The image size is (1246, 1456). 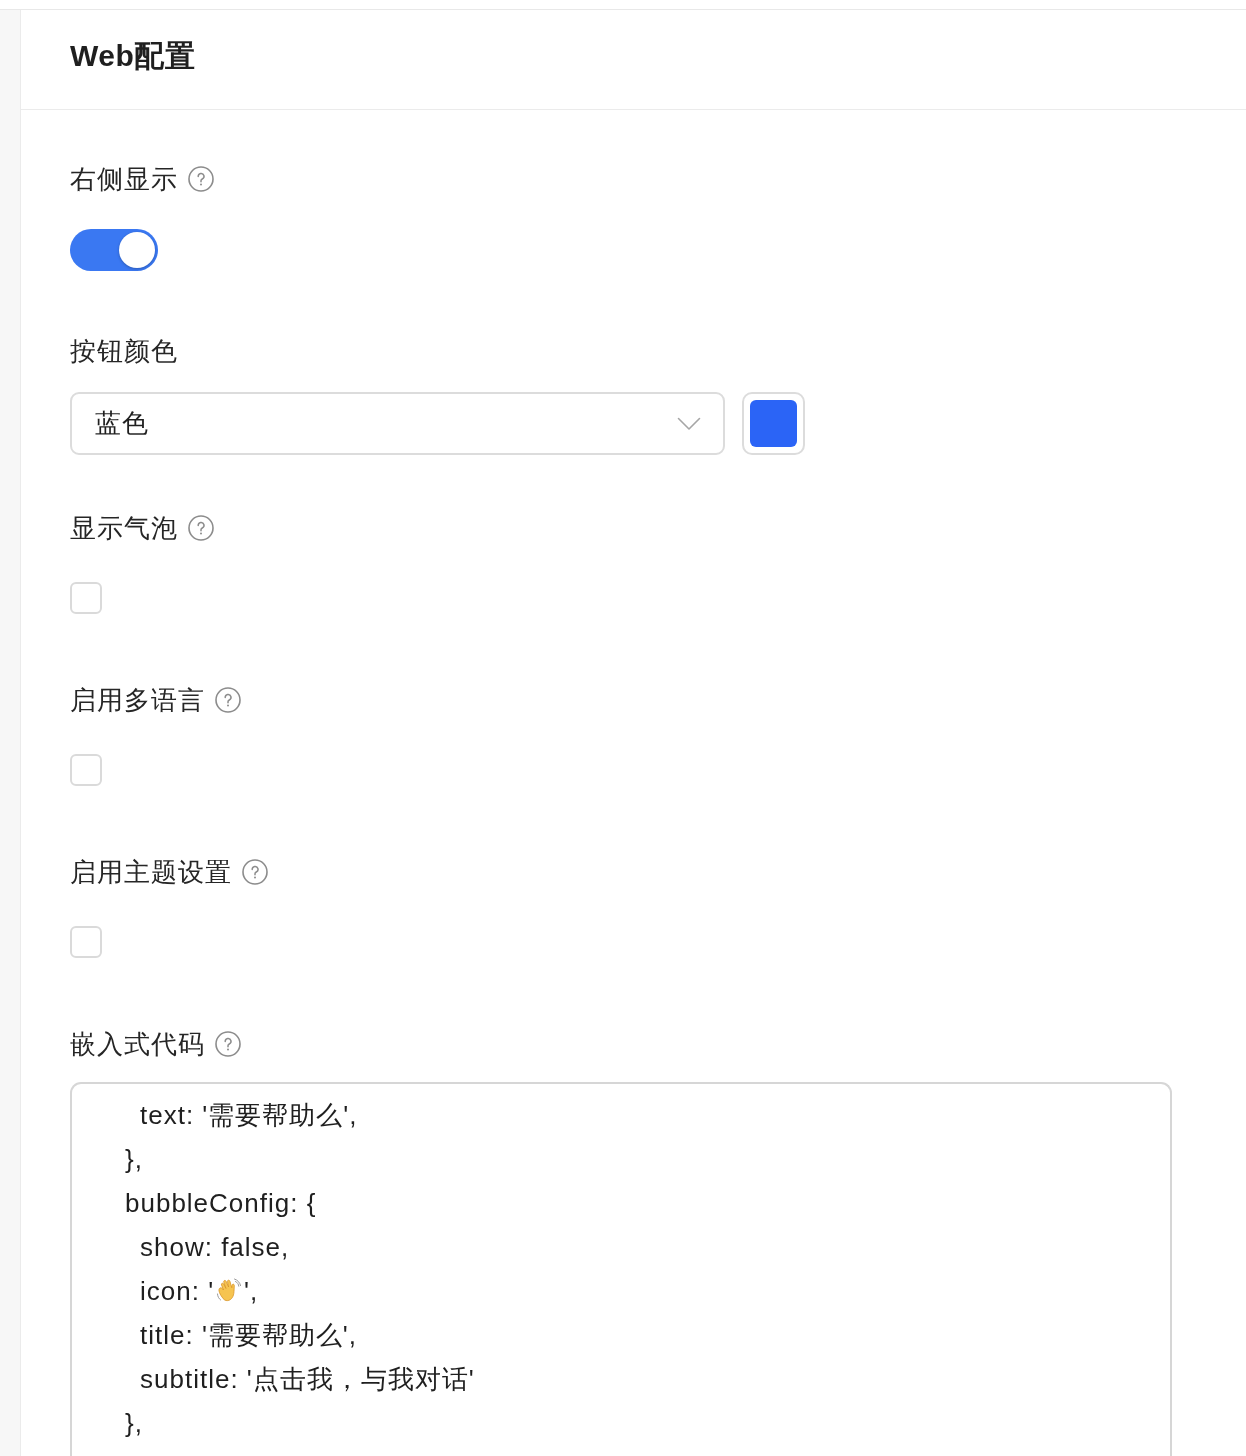 I want to click on code-text: icon: ', so click(x=177, y=1291).